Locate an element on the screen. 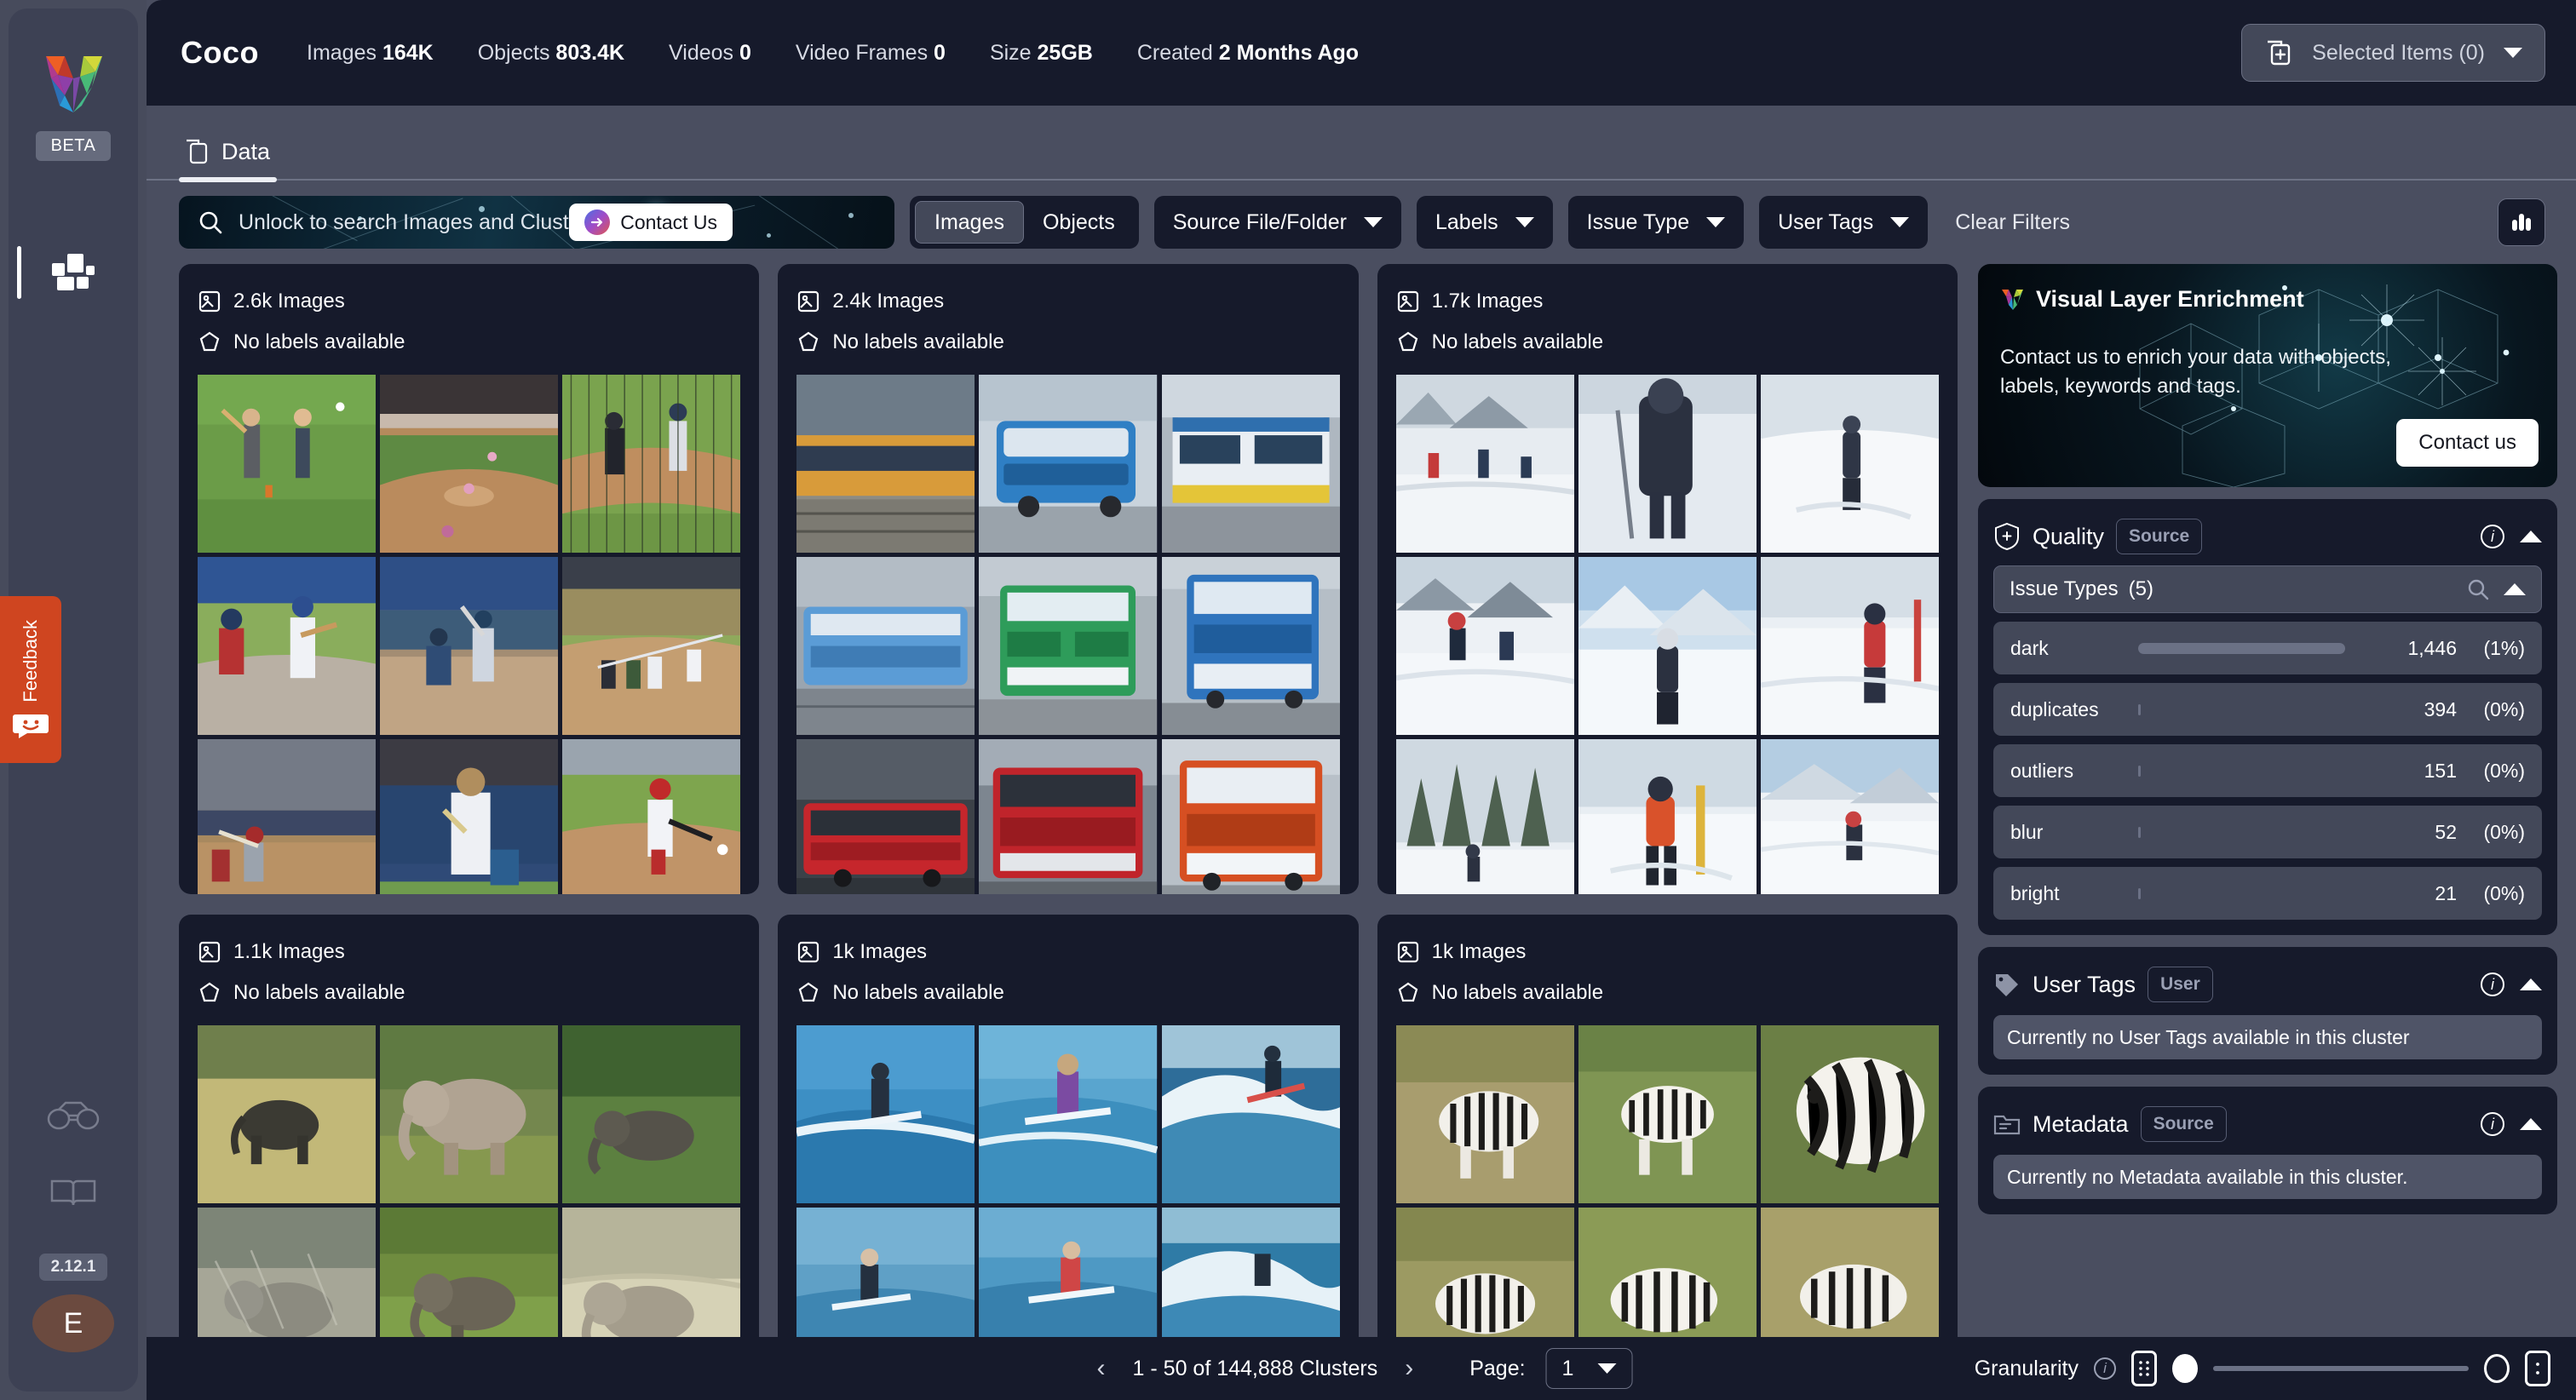  issue-row: duplicates 394 (0%) is located at coordinates (2268, 709).